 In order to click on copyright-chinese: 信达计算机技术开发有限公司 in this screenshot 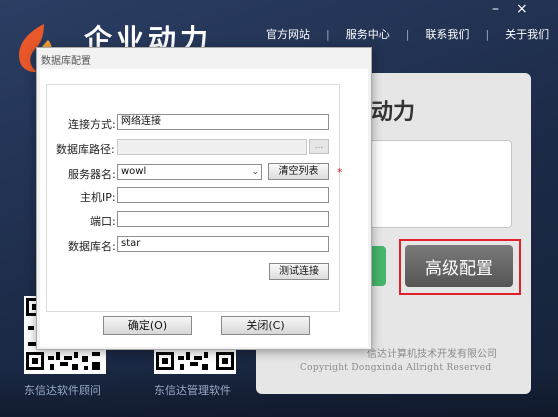, I will do `click(432, 354)`.